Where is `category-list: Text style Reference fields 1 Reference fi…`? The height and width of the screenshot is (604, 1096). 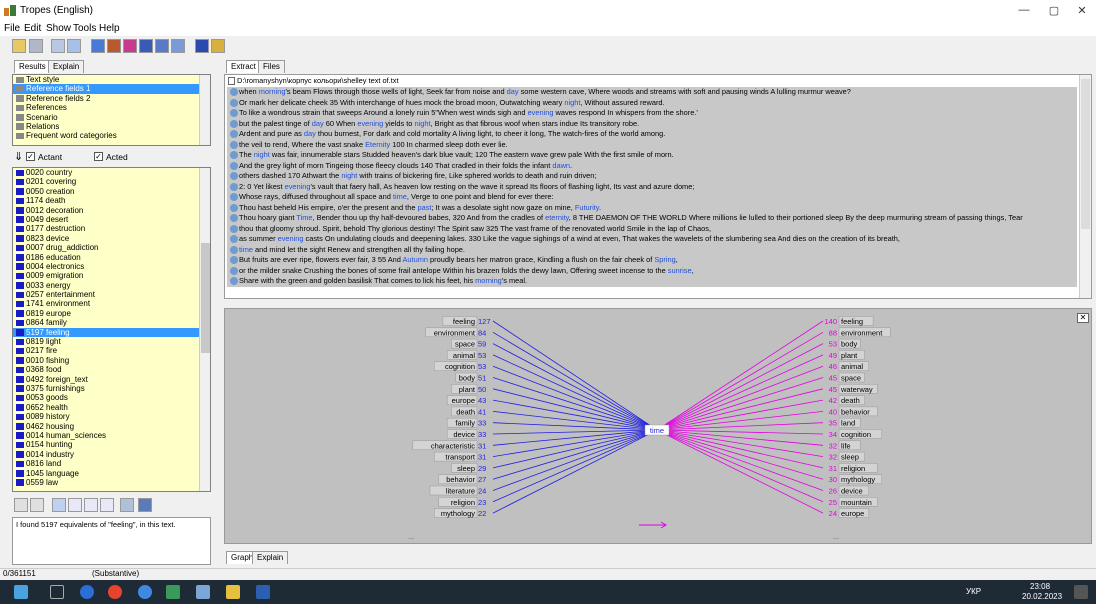 category-list: Text style Reference fields 1 Reference fi… is located at coordinates (111, 110).